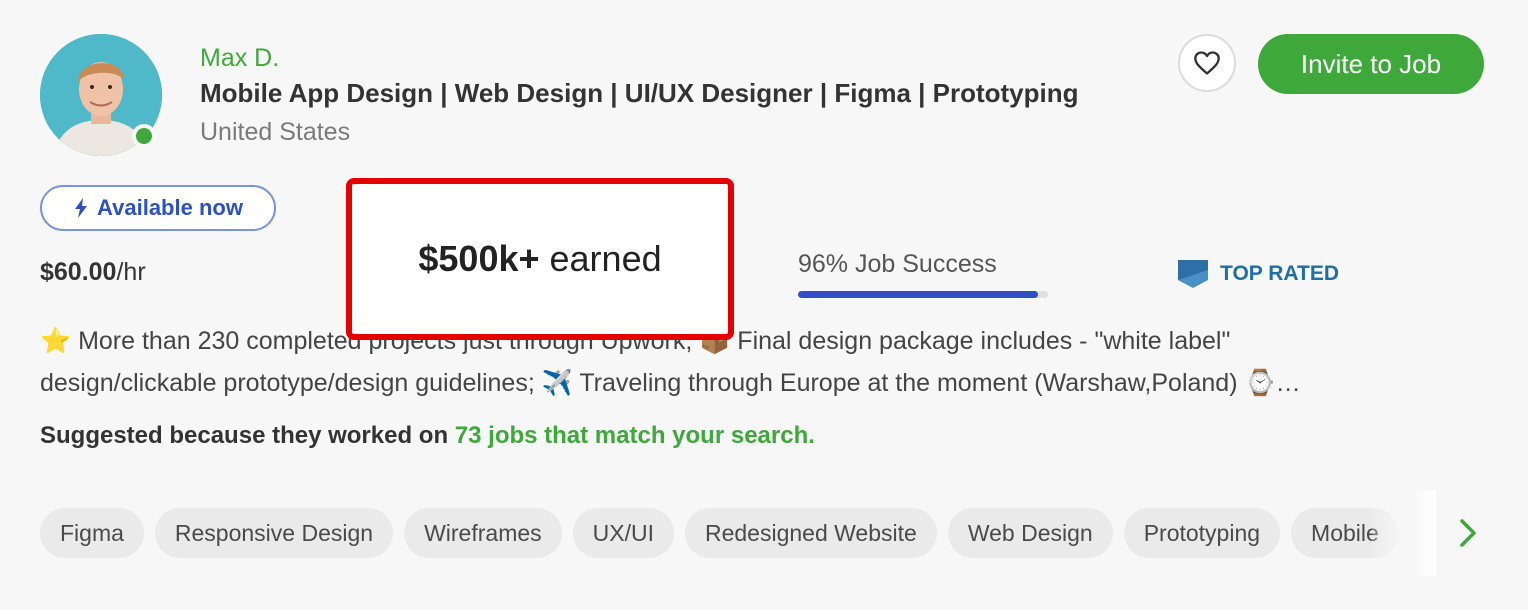 This screenshot has width=1528, height=610. Describe the element at coordinates (78, 272) in the screenshot. I see `rate-value: $60.00` at that location.